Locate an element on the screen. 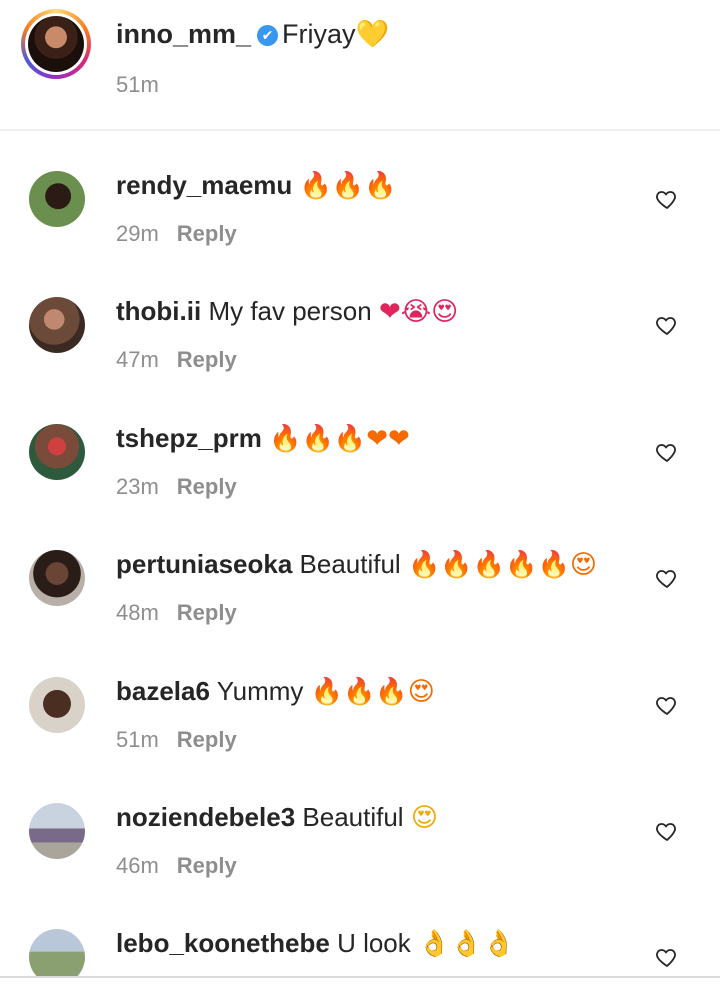  comment-body: pertuniaseoka Beautiful 🔥🔥🔥🔥🔥😍 is located at coordinates (356, 564).